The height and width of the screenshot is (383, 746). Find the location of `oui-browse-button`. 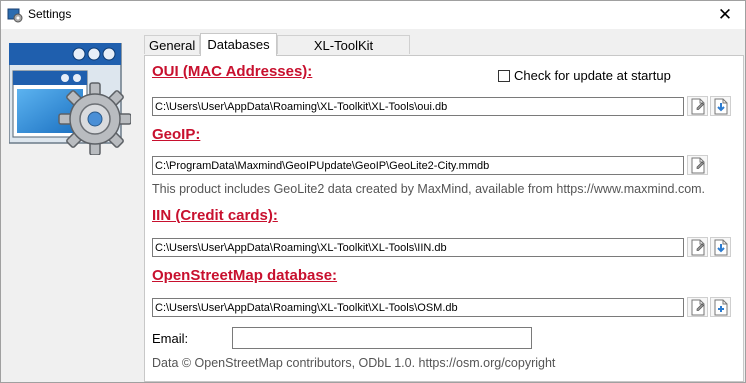

oui-browse-button is located at coordinates (697, 106).